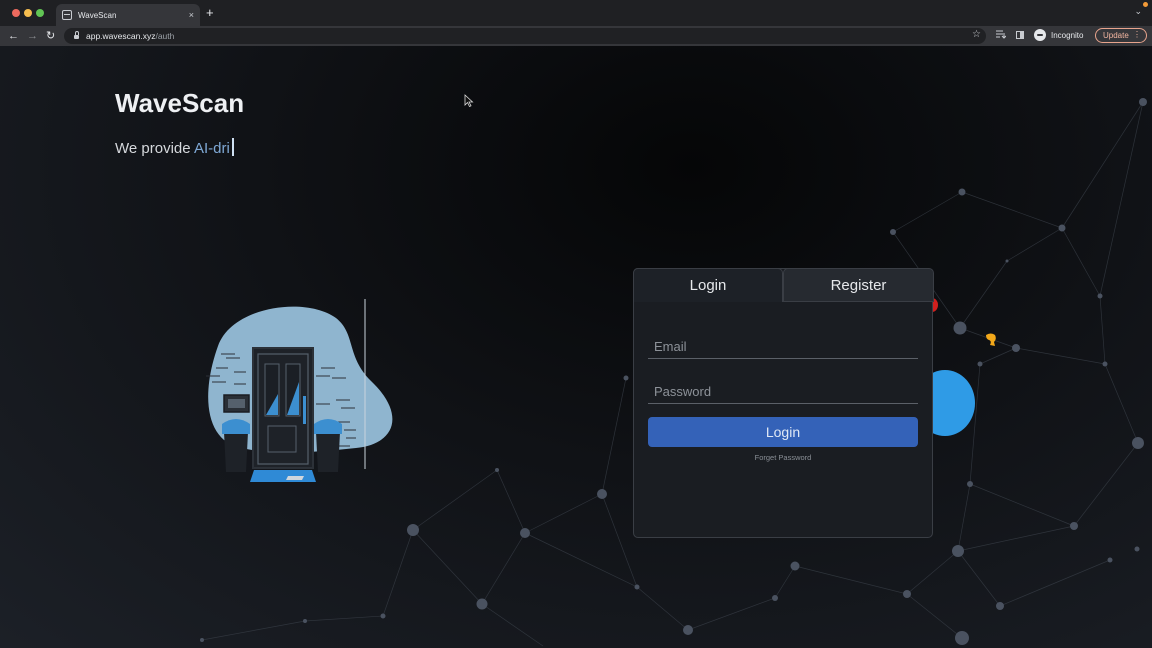 This screenshot has height=648, width=1152. I want to click on lock-icon, so click(76, 35).